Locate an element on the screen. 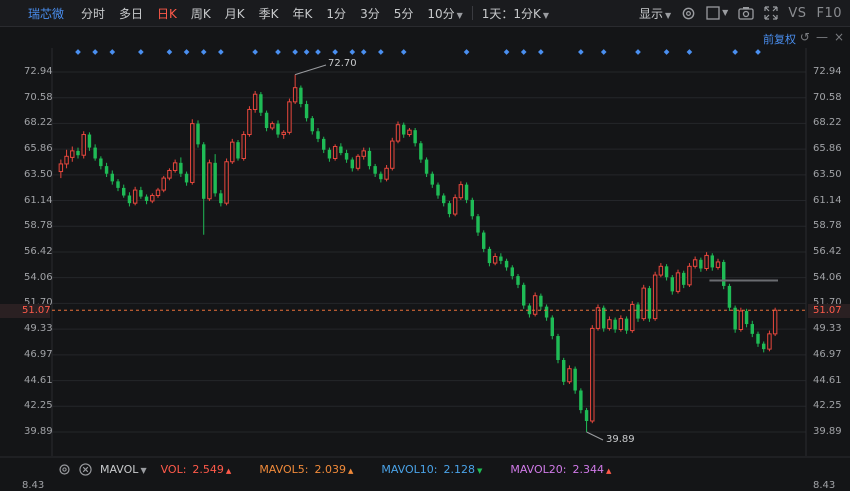 The width and height of the screenshot is (850, 491). period-yearly-k: 年K is located at coordinates (303, 13).